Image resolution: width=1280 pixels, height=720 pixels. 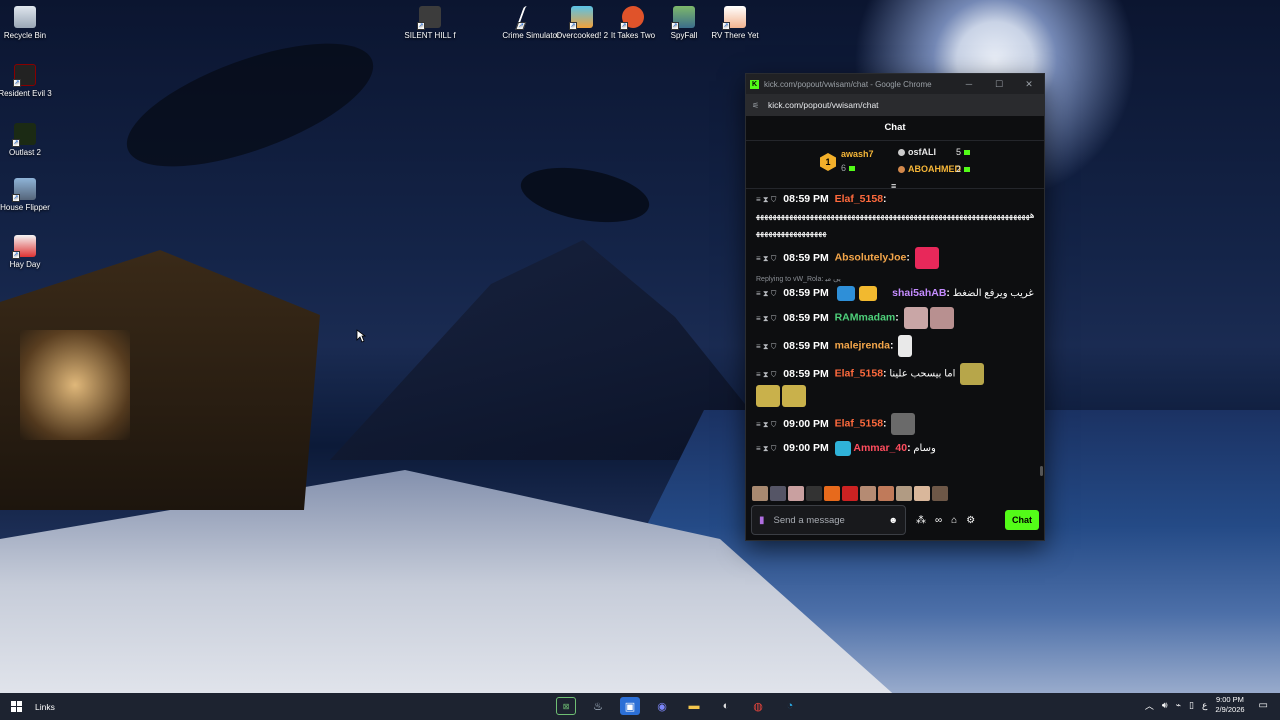 I want to click on chat-scrollbar, so click(x=1041, y=471).